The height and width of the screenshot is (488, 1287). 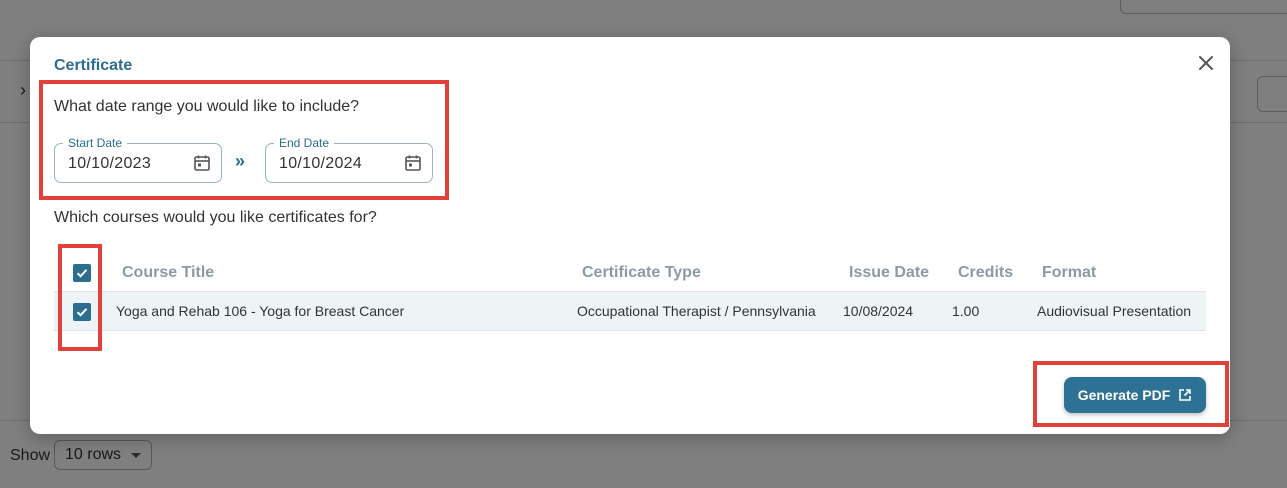 What do you see at coordinates (966, 311) in the screenshot?
I see `cell-credits: 1.00` at bounding box center [966, 311].